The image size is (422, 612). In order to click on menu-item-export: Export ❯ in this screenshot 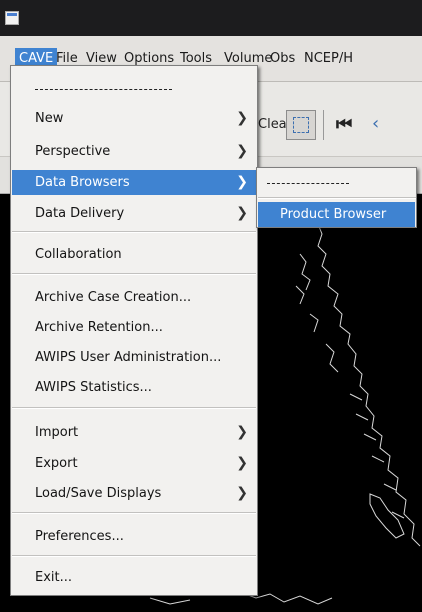, I will do `click(134, 463)`.